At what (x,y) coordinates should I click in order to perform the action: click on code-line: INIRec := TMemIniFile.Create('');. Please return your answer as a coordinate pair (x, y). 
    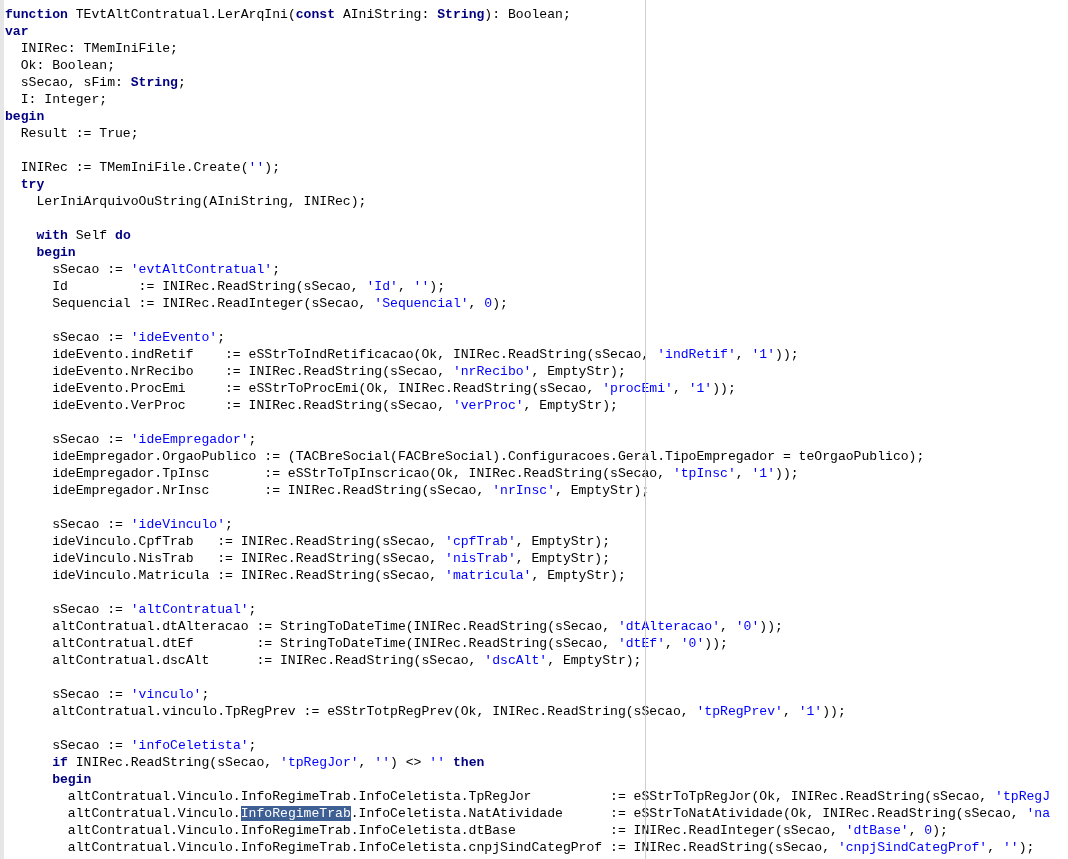
    Looking at the image, I should click on (150, 167).